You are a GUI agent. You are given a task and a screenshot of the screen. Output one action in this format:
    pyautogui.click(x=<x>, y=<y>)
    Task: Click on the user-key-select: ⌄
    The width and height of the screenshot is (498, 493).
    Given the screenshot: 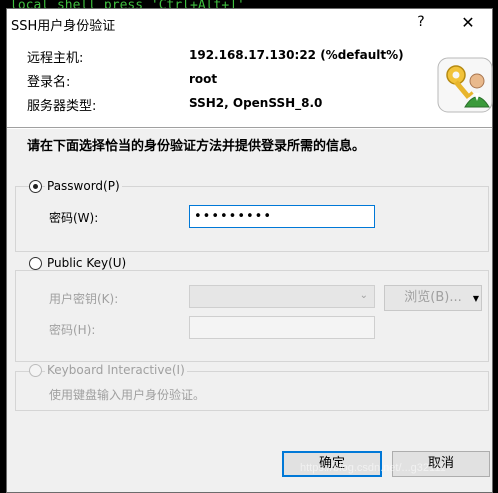 What is the action you would take?
    pyautogui.click(x=282, y=296)
    